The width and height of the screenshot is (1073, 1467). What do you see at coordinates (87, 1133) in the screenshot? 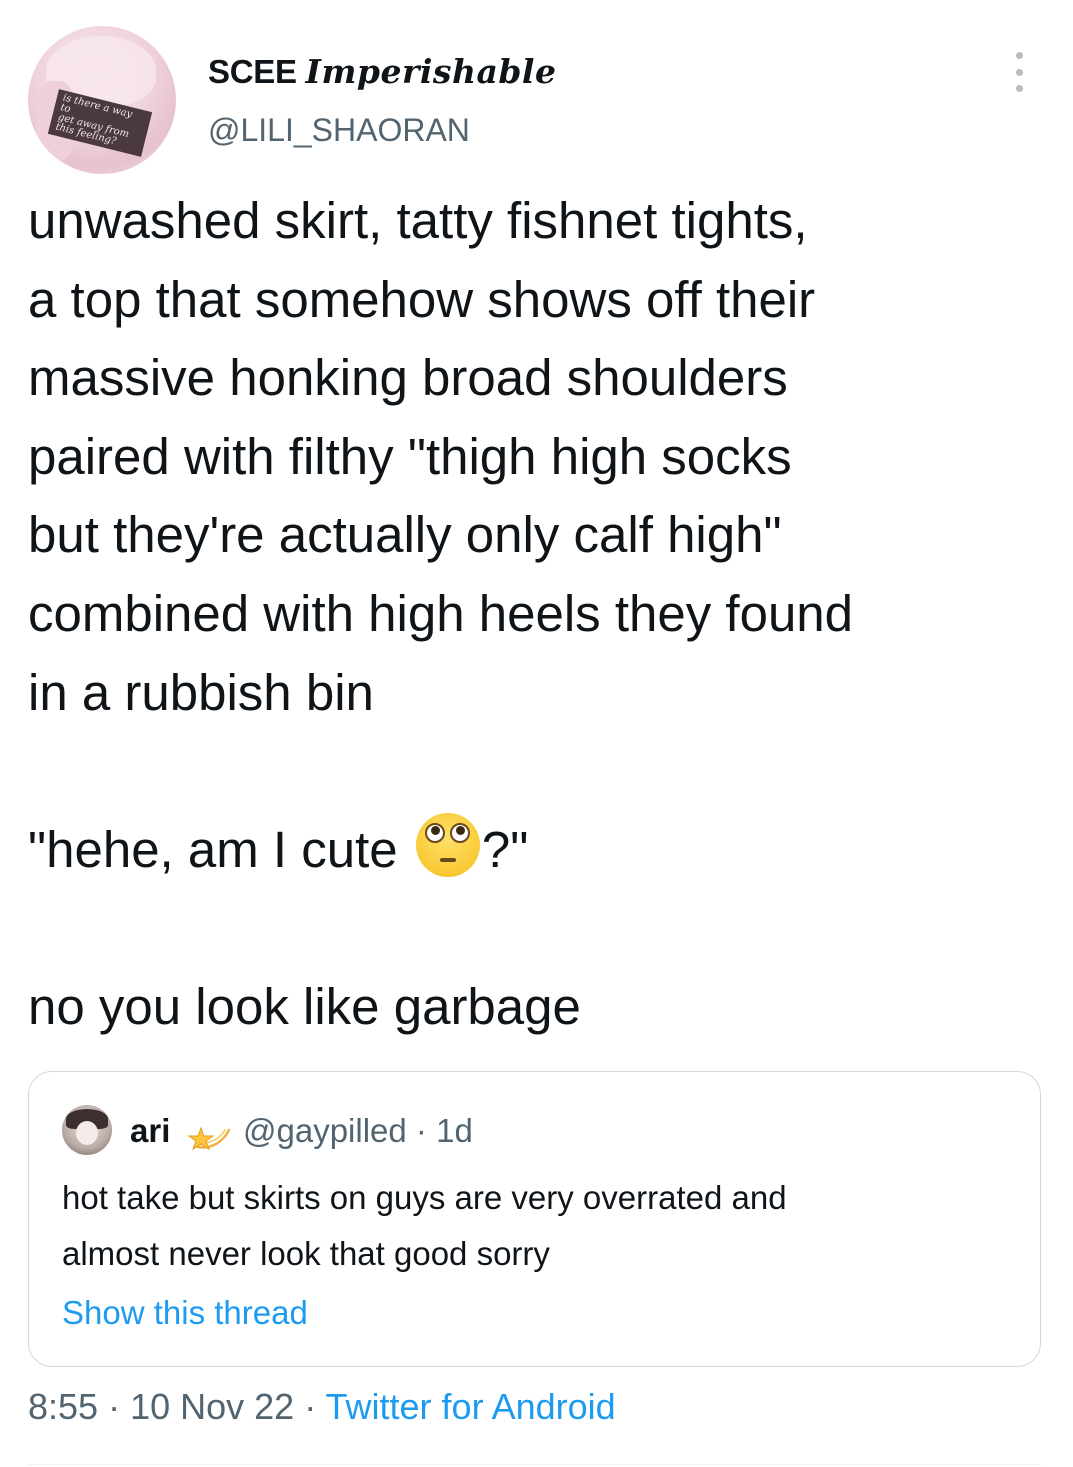
I see `avatar-face` at bounding box center [87, 1133].